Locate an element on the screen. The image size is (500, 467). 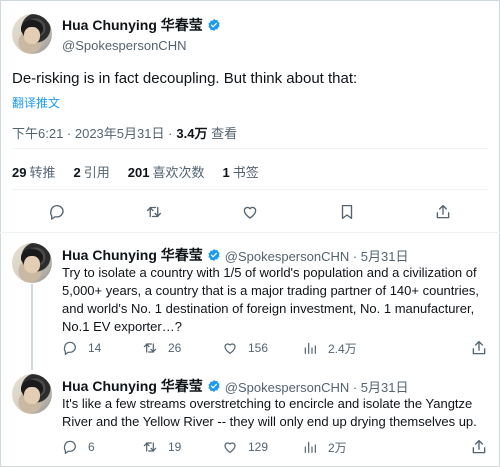
reply-count: 14 is located at coordinates (95, 348).